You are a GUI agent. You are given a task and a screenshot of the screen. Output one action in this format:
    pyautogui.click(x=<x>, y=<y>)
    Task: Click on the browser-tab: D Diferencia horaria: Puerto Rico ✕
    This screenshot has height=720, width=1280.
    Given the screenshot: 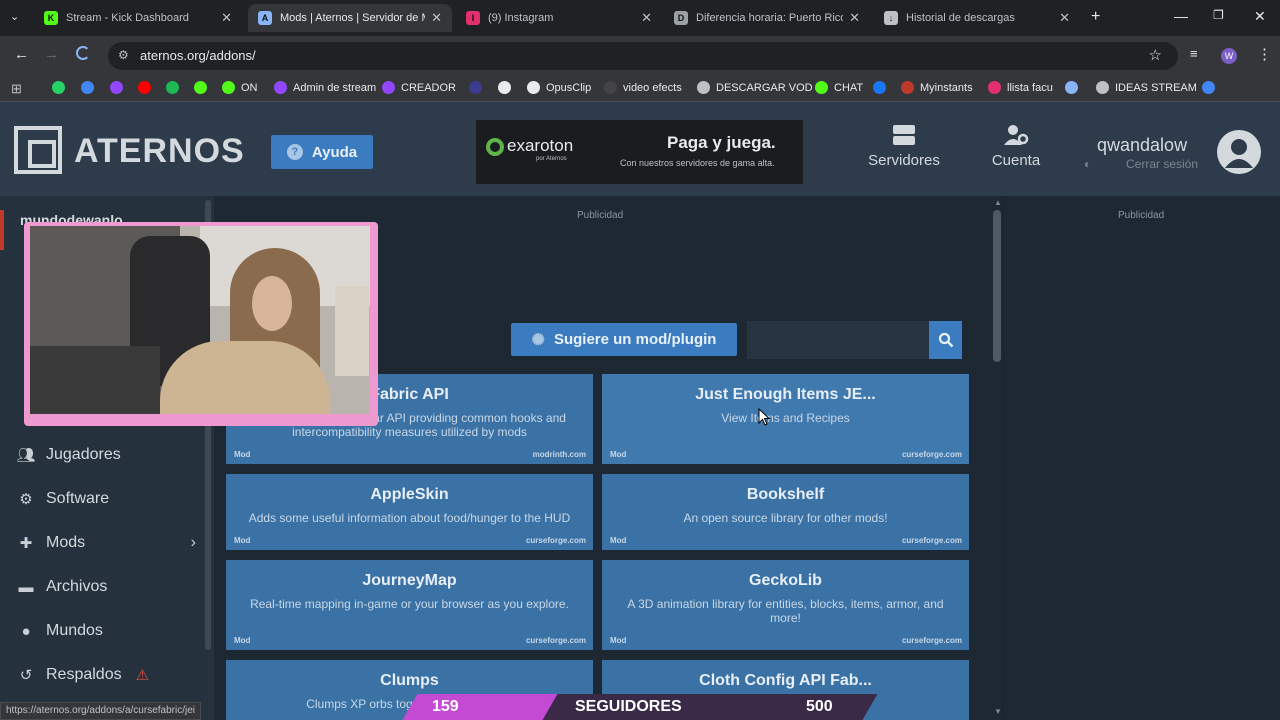 What is the action you would take?
    pyautogui.click(x=767, y=18)
    